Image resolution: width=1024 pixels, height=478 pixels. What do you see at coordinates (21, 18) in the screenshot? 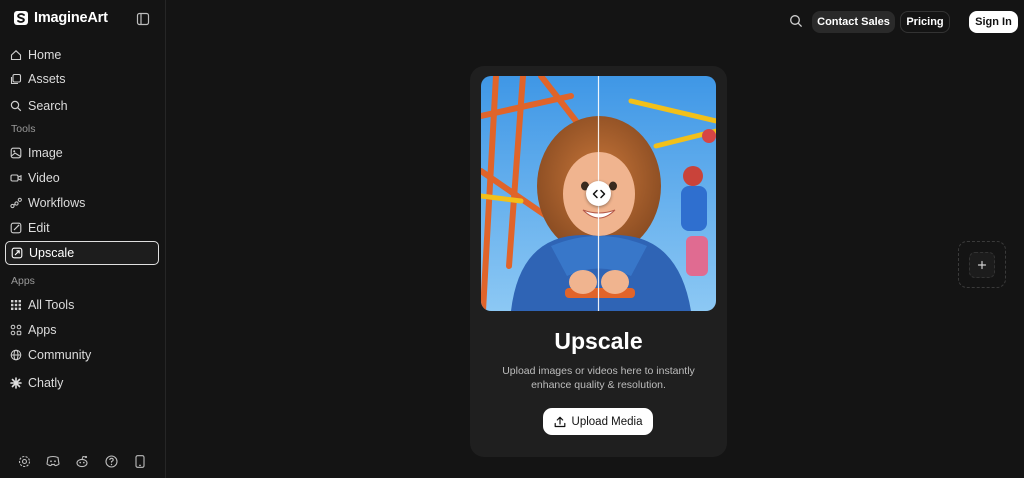
I see `imagineart-logo-icon` at bounding box center [21, 18].